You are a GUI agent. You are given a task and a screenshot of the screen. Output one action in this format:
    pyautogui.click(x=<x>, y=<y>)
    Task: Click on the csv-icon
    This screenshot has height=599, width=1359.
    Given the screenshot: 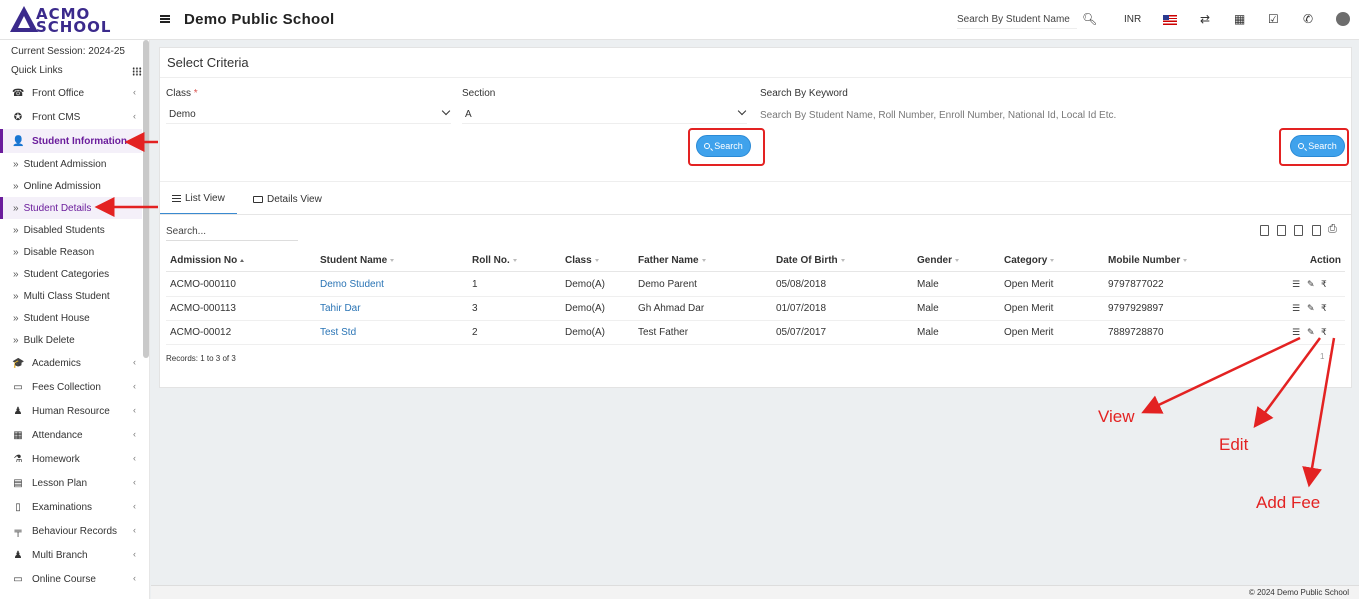 What is the action you would take?
    pyautogui.click(x=1298, y=230)
    